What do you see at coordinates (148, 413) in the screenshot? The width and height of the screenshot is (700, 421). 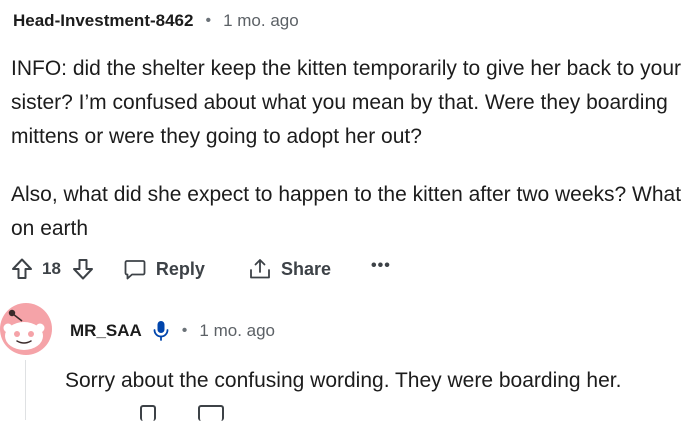 I see `reply-downvote-partial` at bounding box center [148, 413].